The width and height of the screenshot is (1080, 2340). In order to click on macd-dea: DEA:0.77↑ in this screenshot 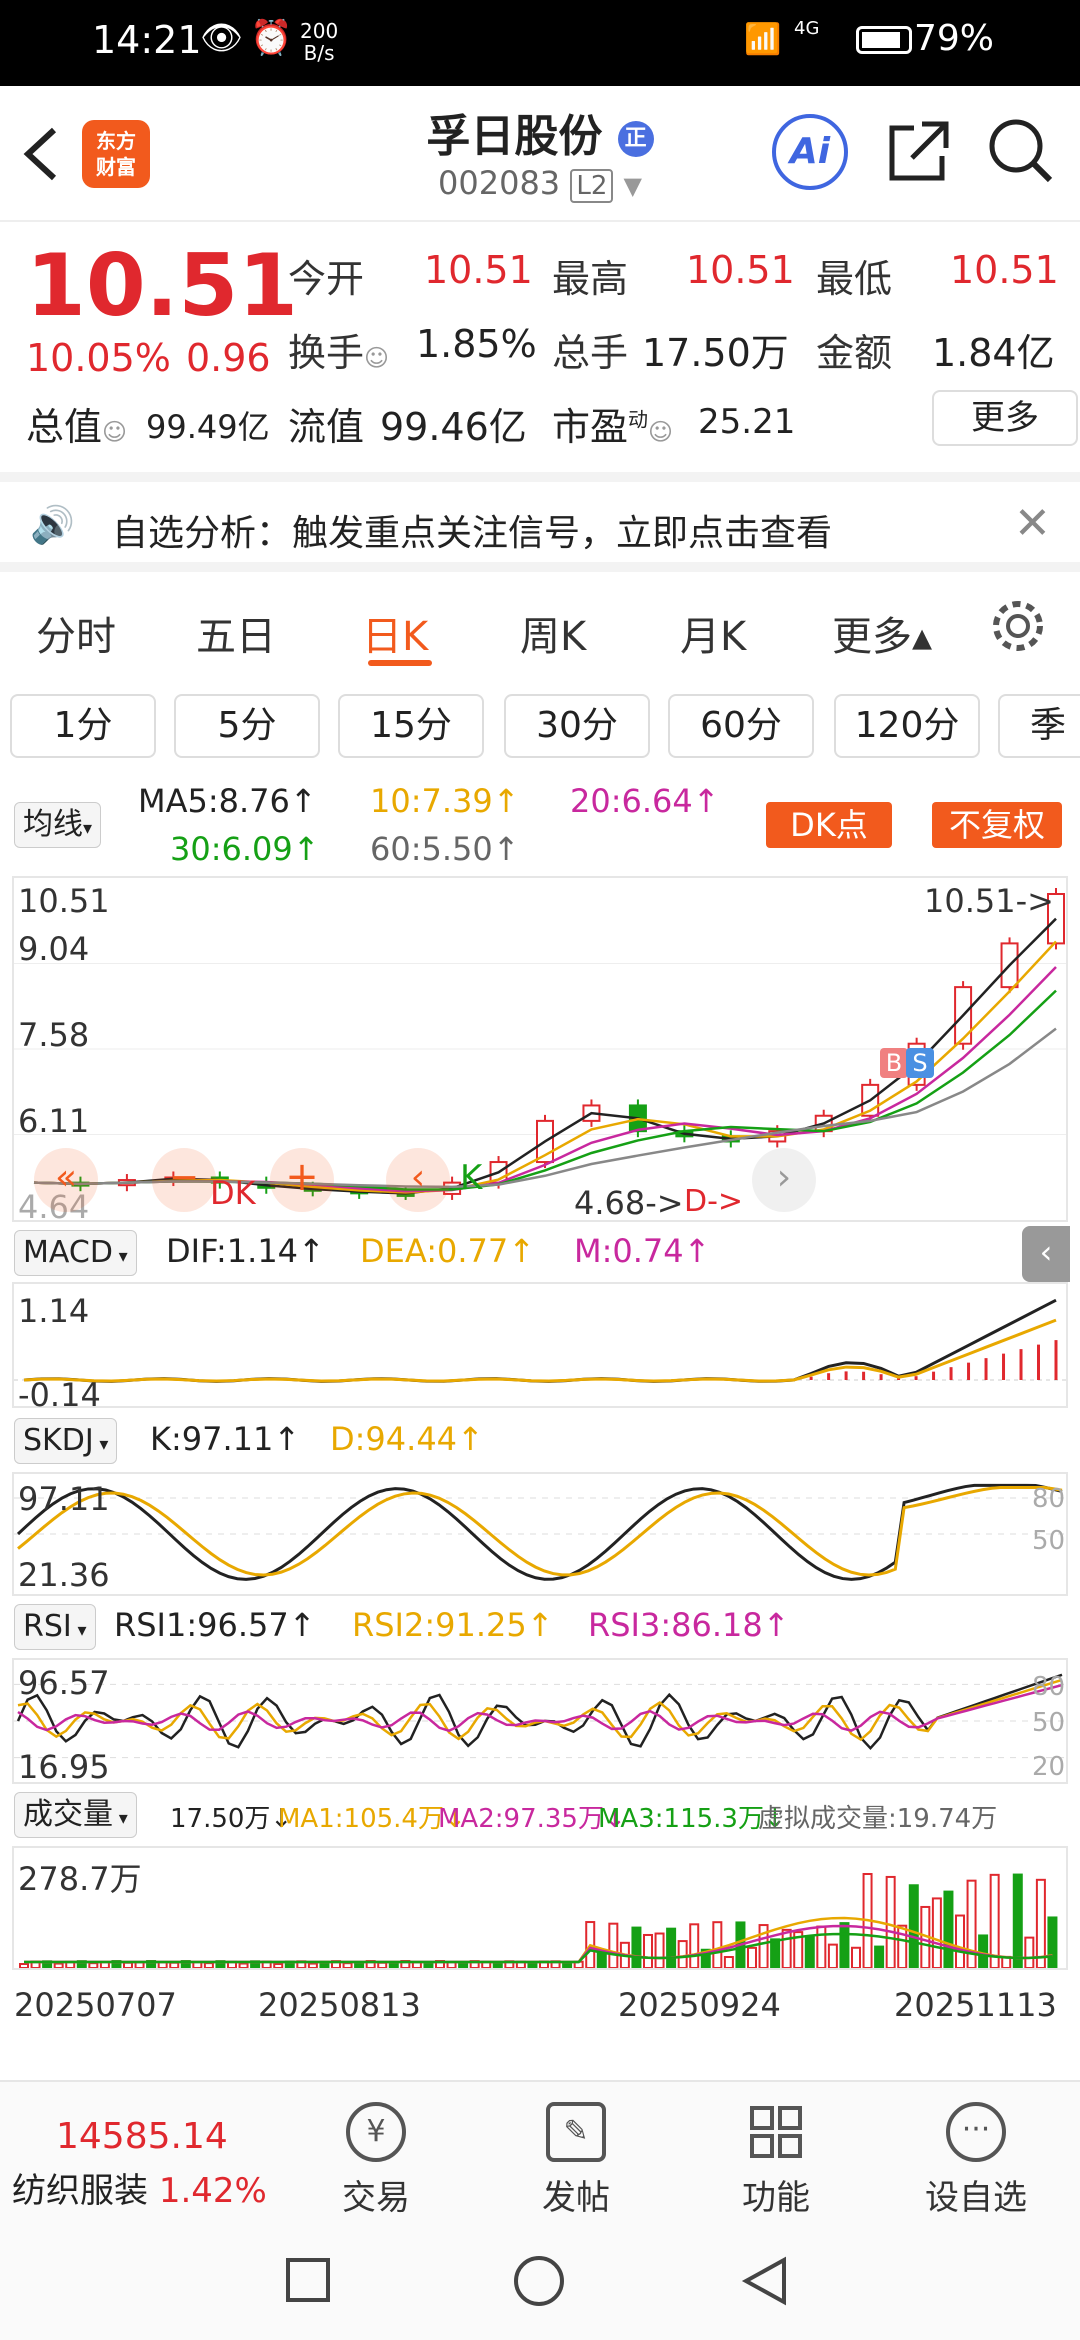, I will do `click(448, 1251)`.